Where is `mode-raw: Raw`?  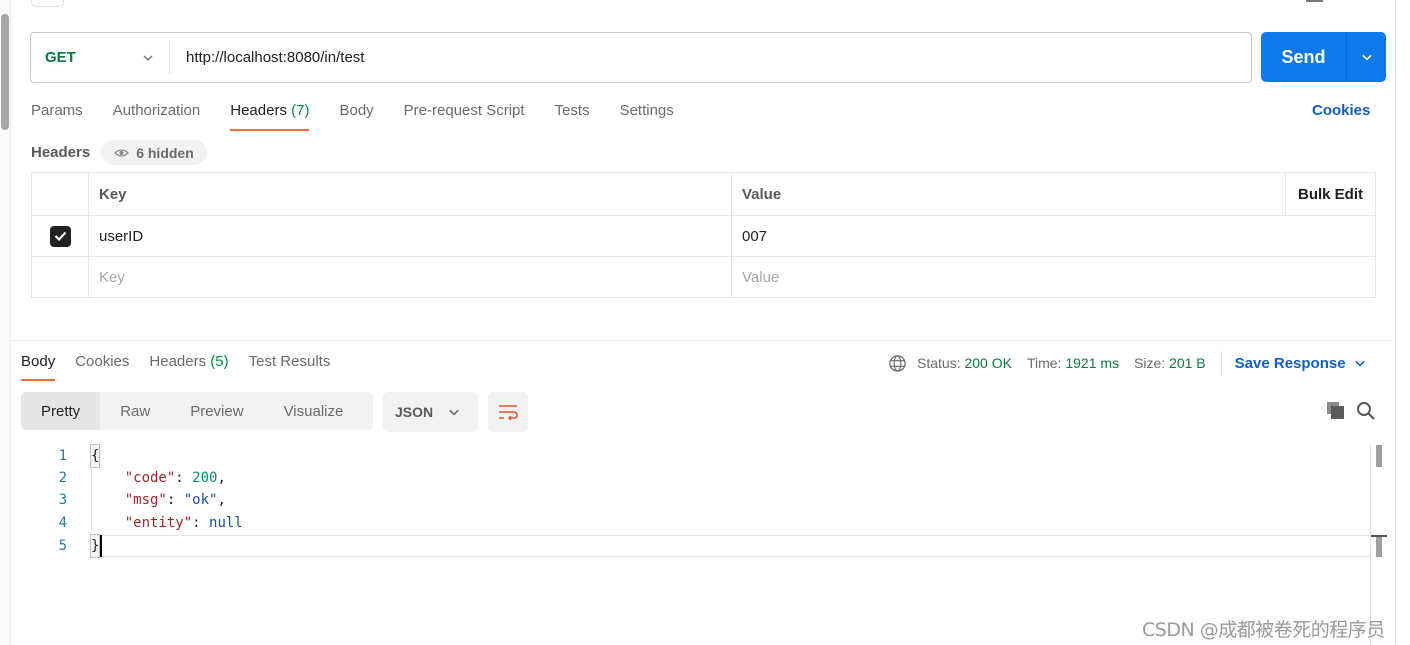 mode-raw: Raw is located at coordinates (135, 411).